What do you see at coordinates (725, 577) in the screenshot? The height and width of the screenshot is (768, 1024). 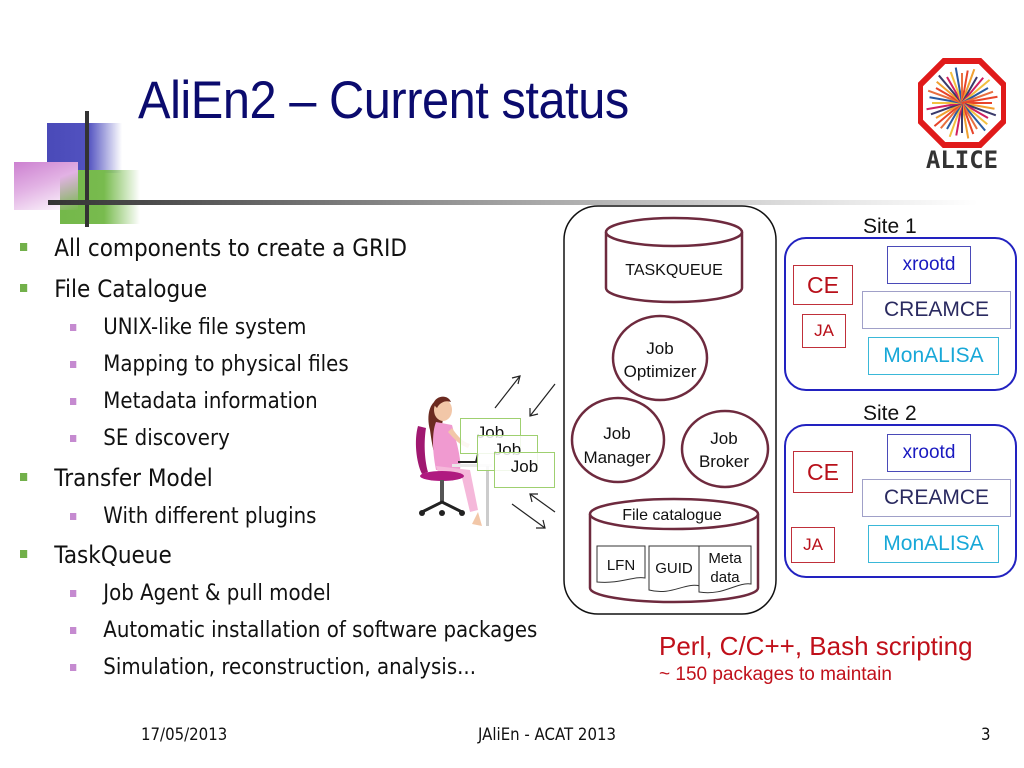 I see `metadata-label-2: data` at bounding box center [725, 577].